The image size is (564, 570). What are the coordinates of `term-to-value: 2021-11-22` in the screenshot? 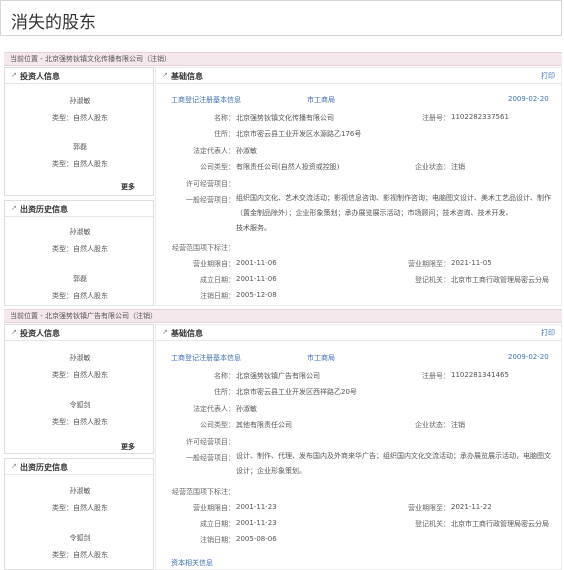 It's located at (471, 507).